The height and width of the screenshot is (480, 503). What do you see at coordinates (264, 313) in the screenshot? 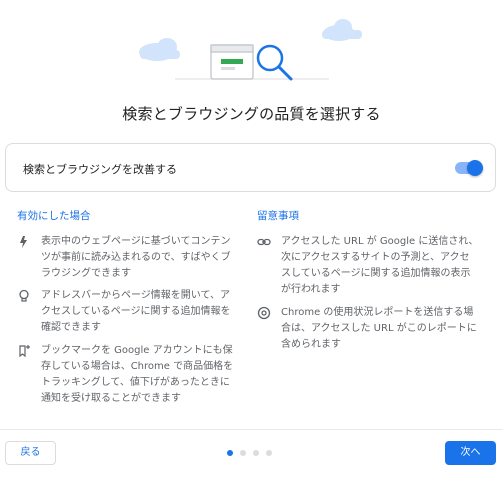
I see `chrome-icon` at bounding box center [264, 313].